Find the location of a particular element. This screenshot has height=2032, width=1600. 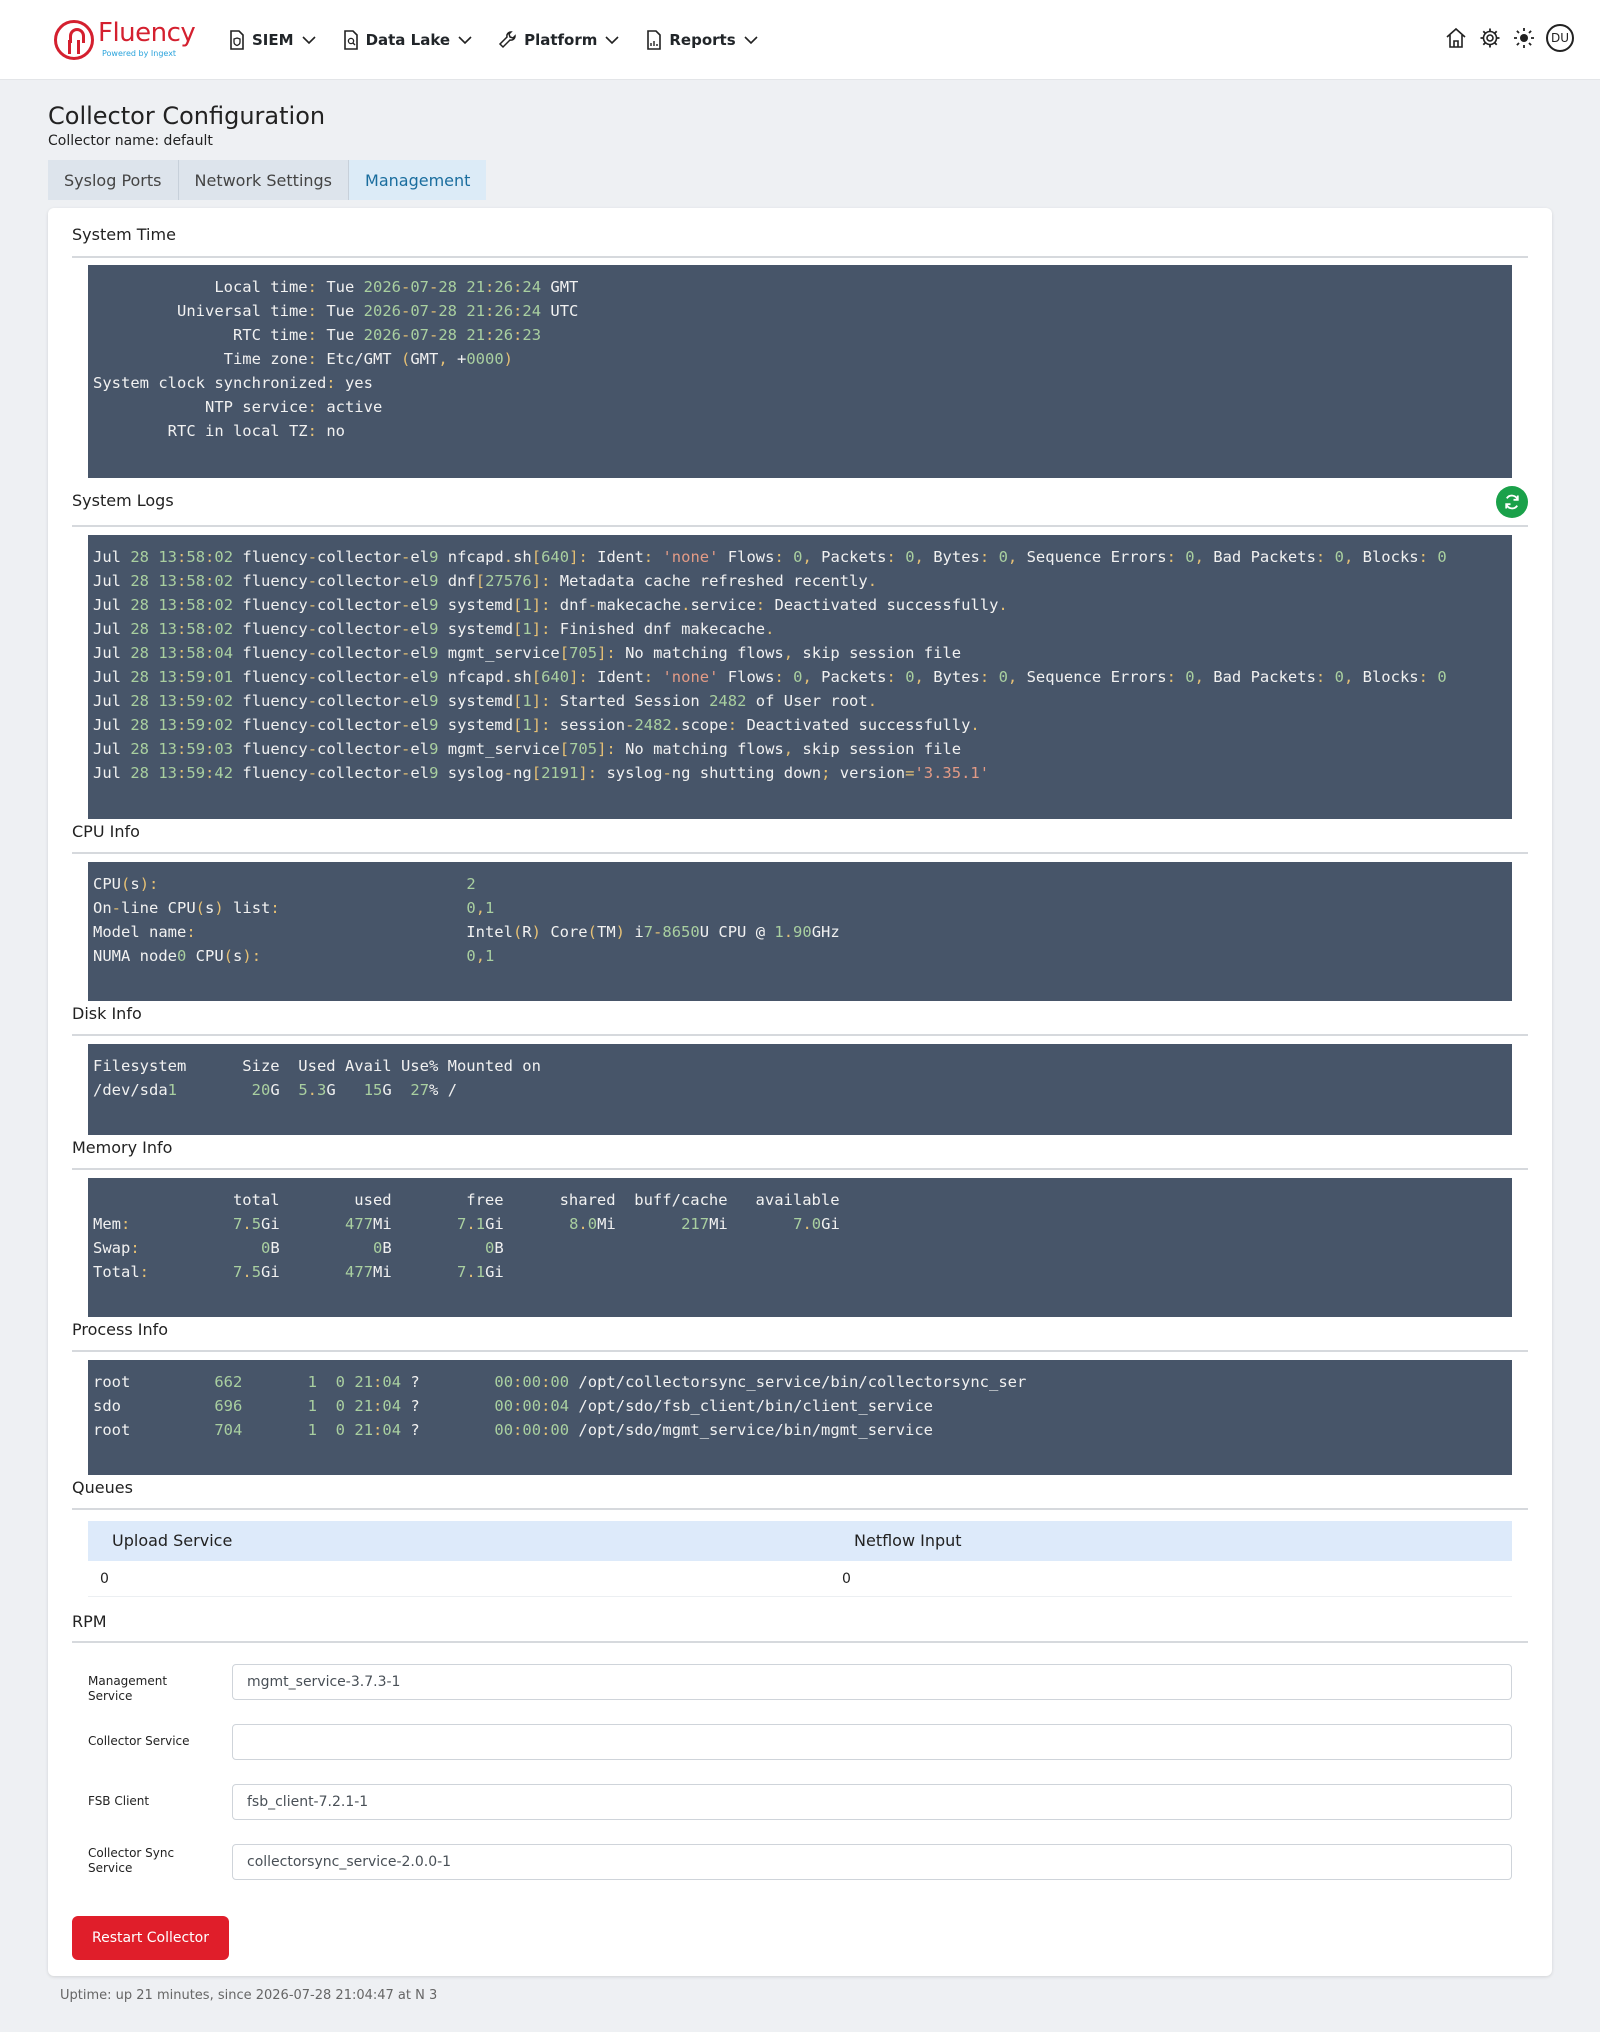

user-avatar: DU is located at coordinates (1560, 38).